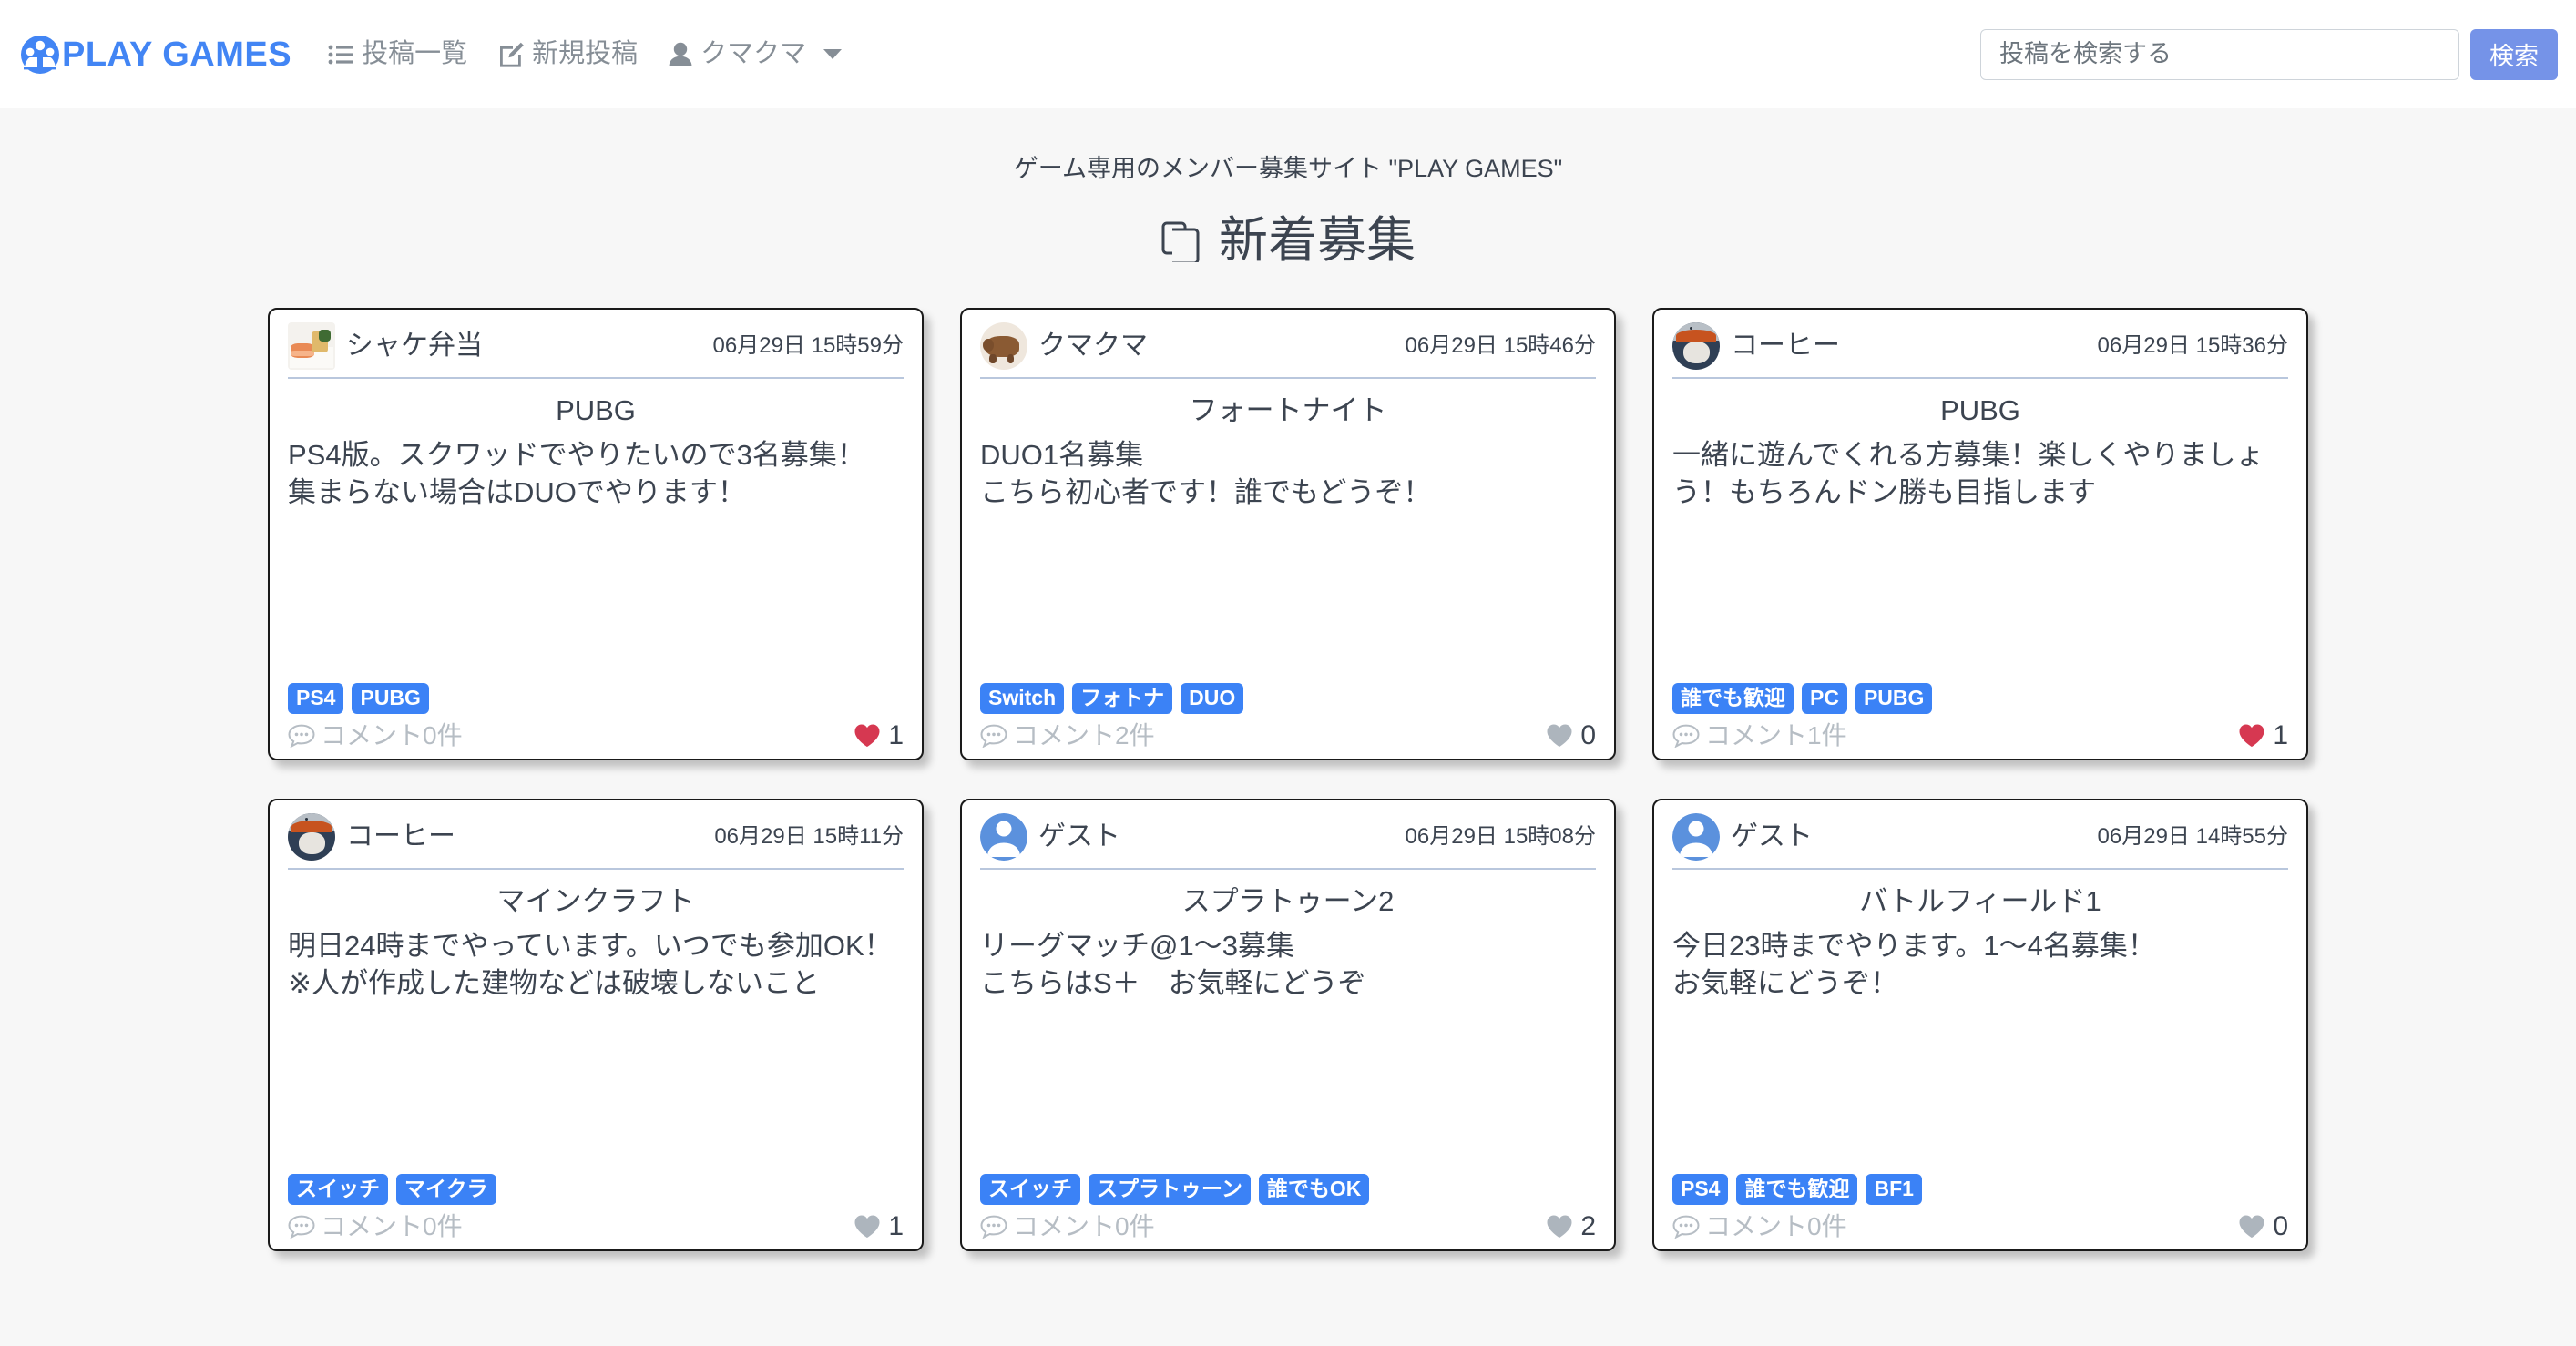 This screenshot has width=2576, height=1346. I want to click on post-tag: 誰でもOK, so click(1314, 1190).